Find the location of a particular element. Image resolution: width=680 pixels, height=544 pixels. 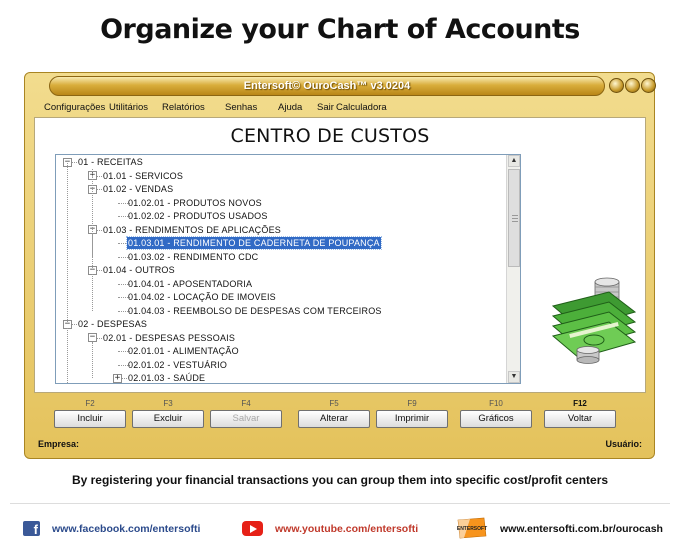

tree-item: 01.04.01 - APOSENTADORIA is located at coordinates (190, 284).